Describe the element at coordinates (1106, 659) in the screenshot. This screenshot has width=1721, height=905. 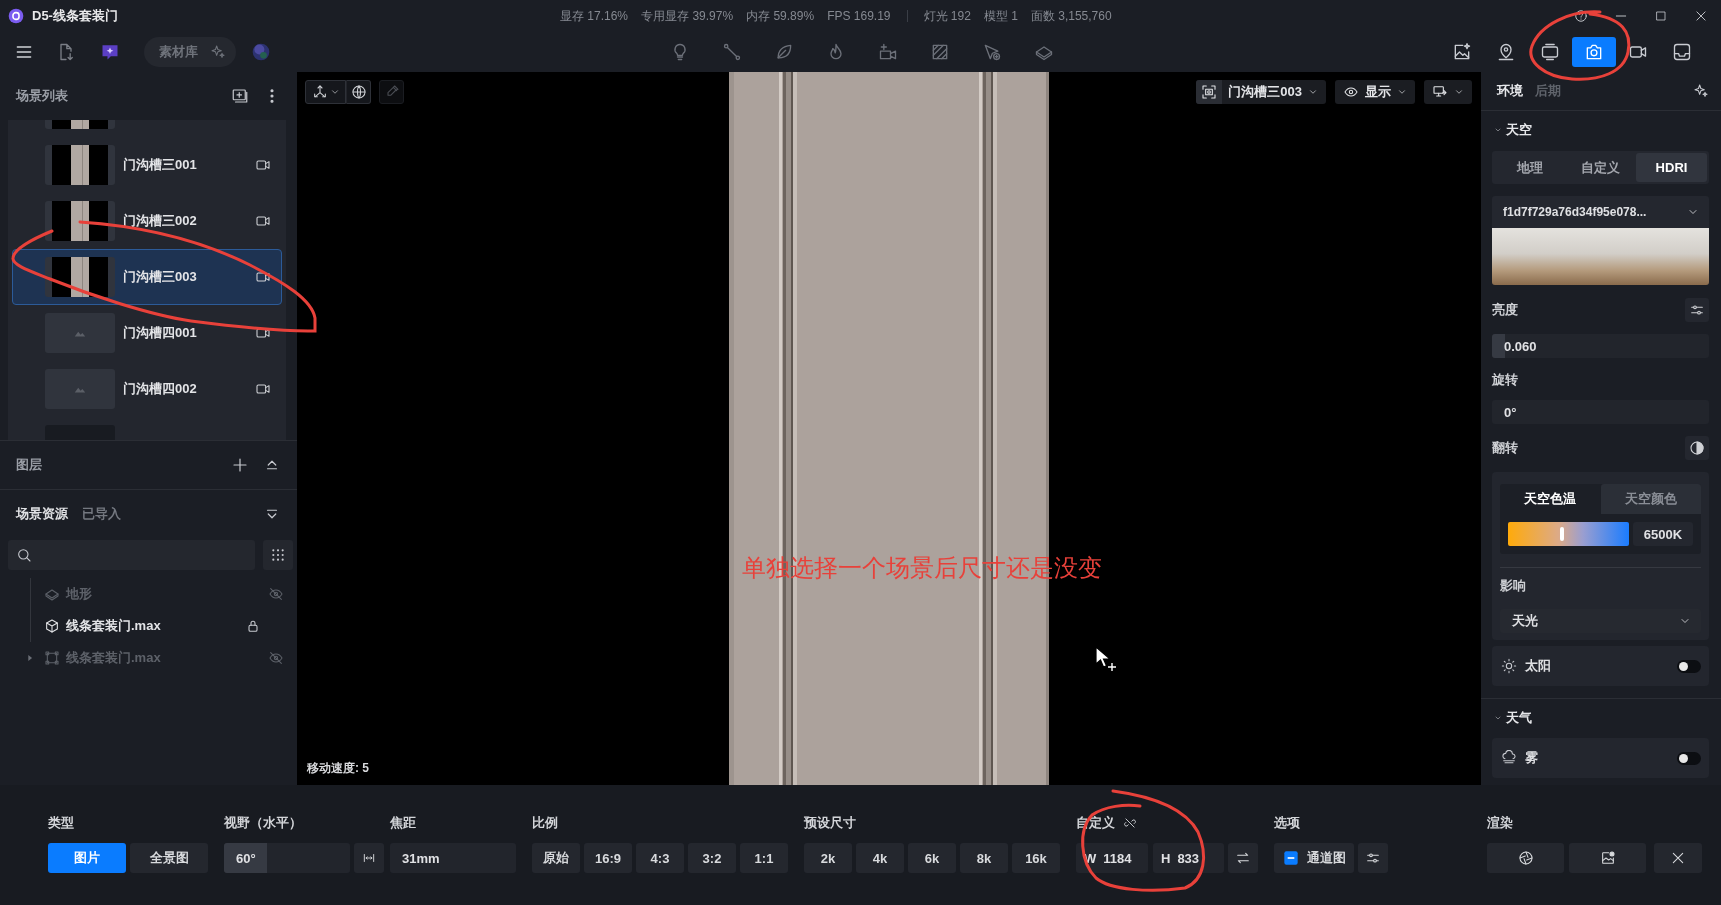
I see `mouse-cursor-icon` at that location.